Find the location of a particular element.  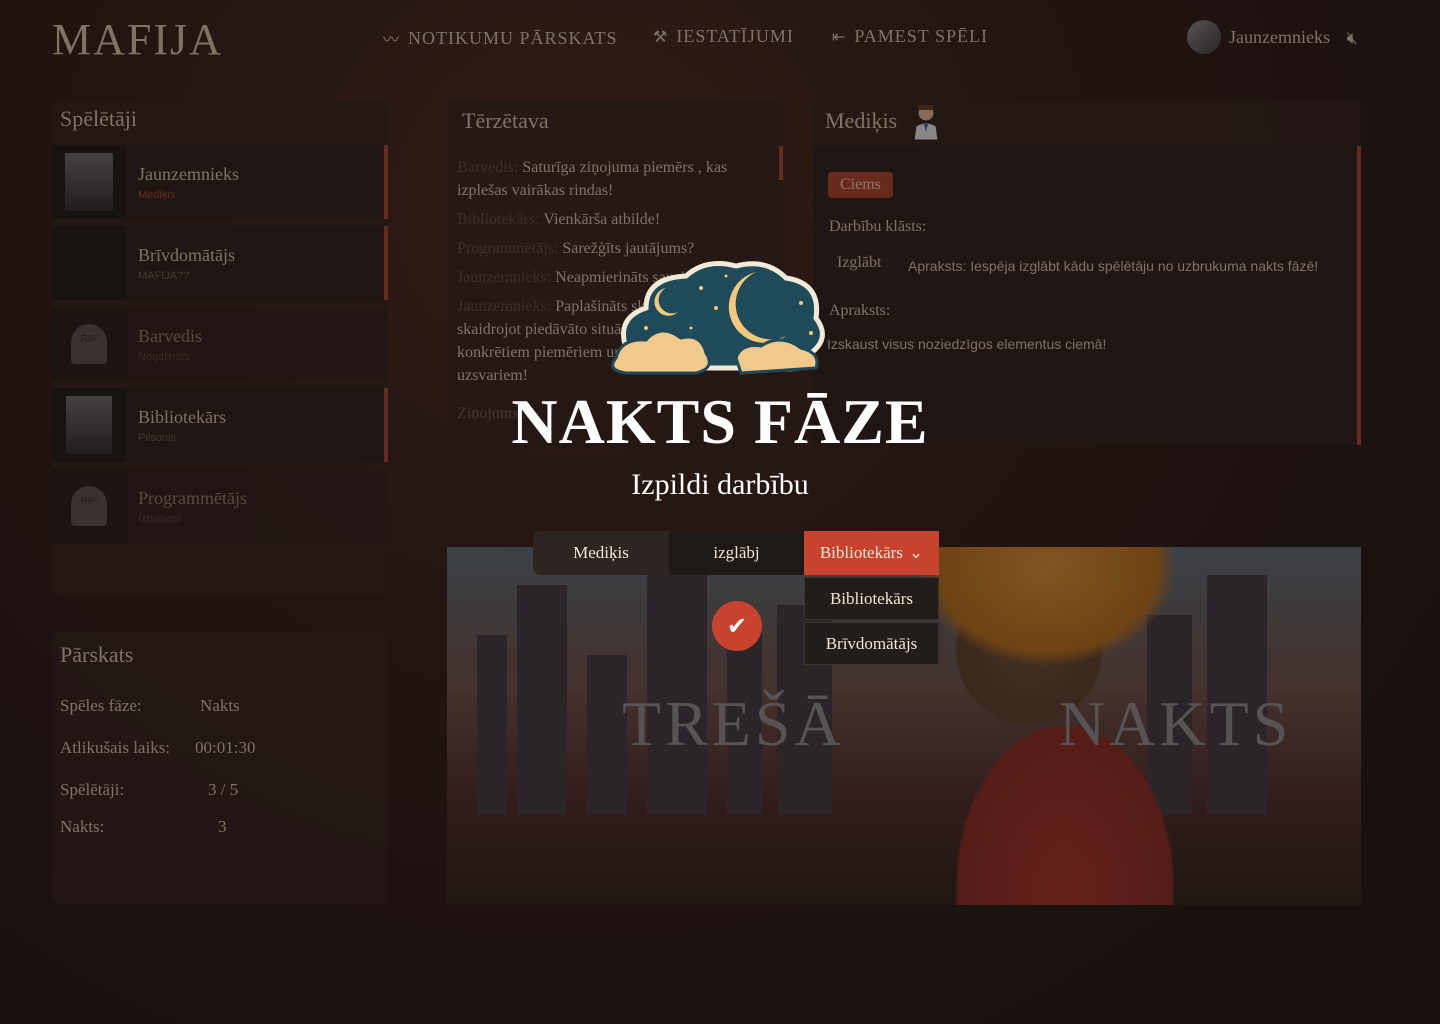

target-select: Bibliotekārs ⌄ is located at coordinates (871, 553).